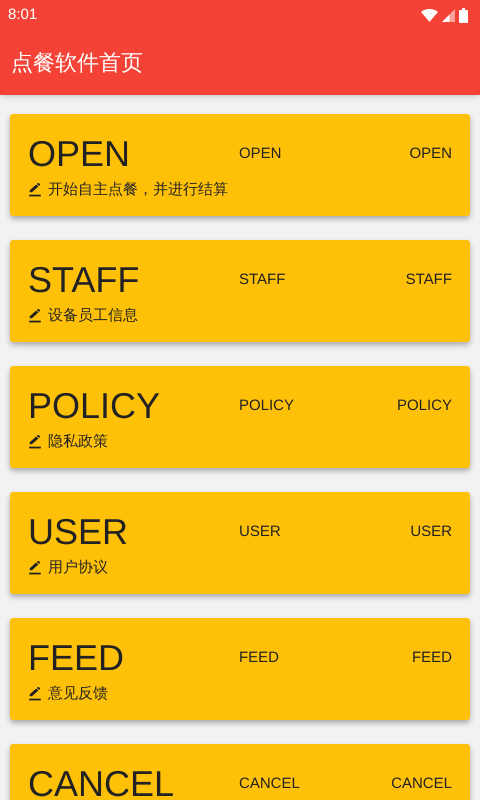 The height and width of the screenshot is (800, 480). What do you see at coordinates (77, 658) in the screenshot?
I see `card-title: FEED` at bounding box center [77, 658].